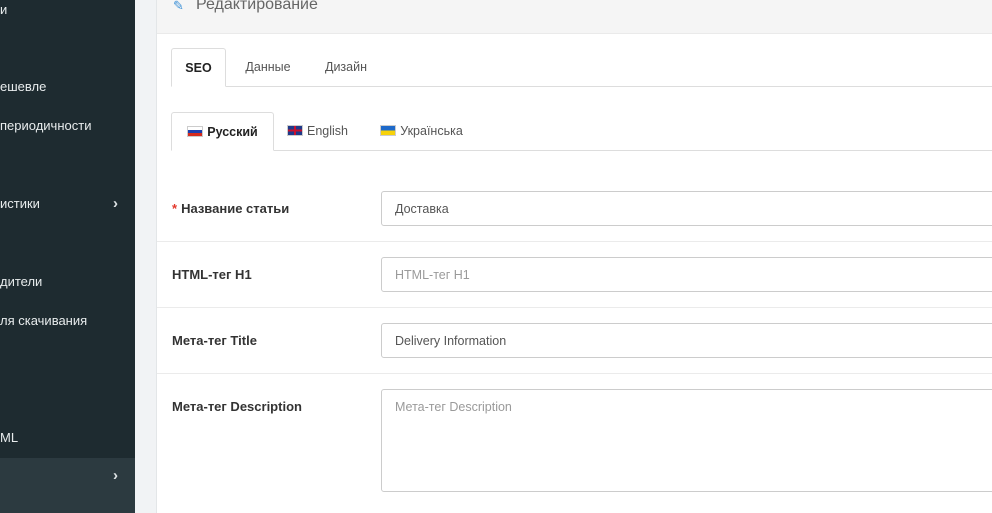 The height and width of the screenshot is (513, 992). I want to click on sidebar-item-label: ML, so click(9, 437).